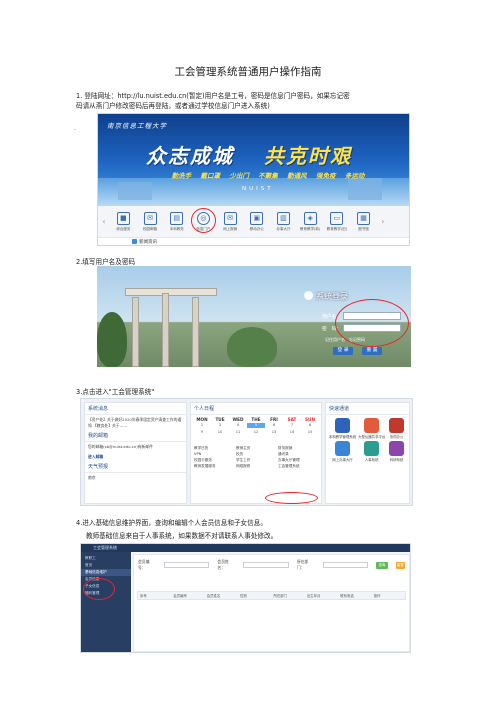  I want to click on mailbox-heading: 我的邮箱, so click(135, 436).